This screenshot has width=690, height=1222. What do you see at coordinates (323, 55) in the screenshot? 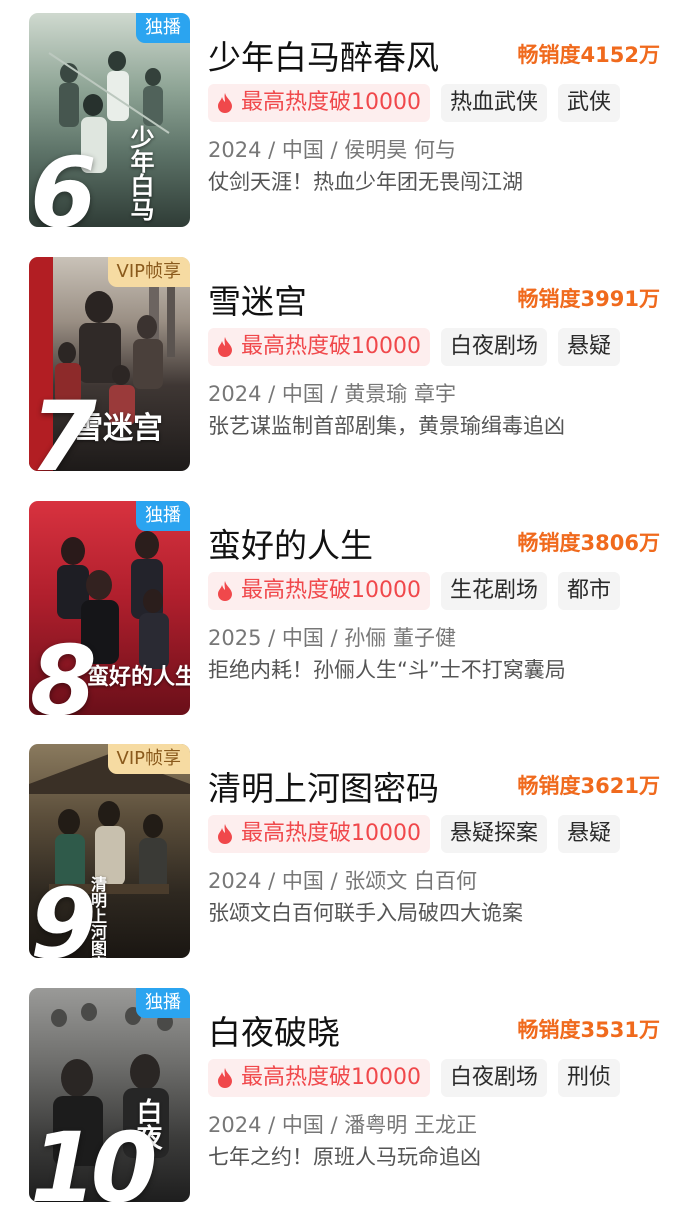
I see `show-title: 少年白马醉春风` at bounding box center [323, 55].